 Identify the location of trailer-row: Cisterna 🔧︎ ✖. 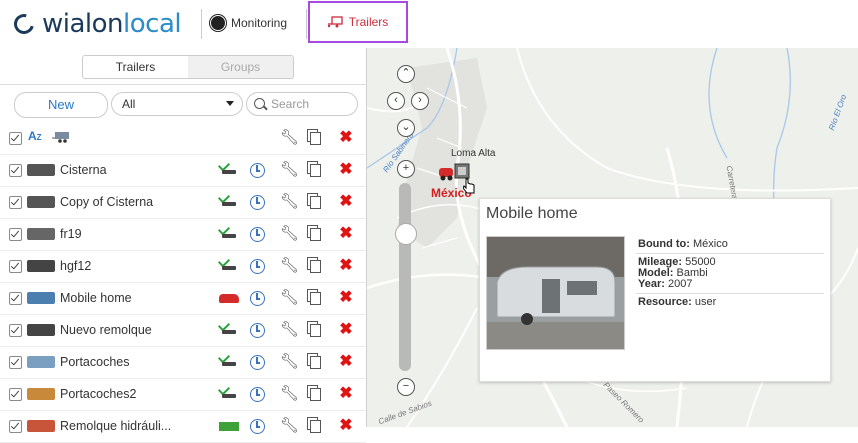
(183, 171).